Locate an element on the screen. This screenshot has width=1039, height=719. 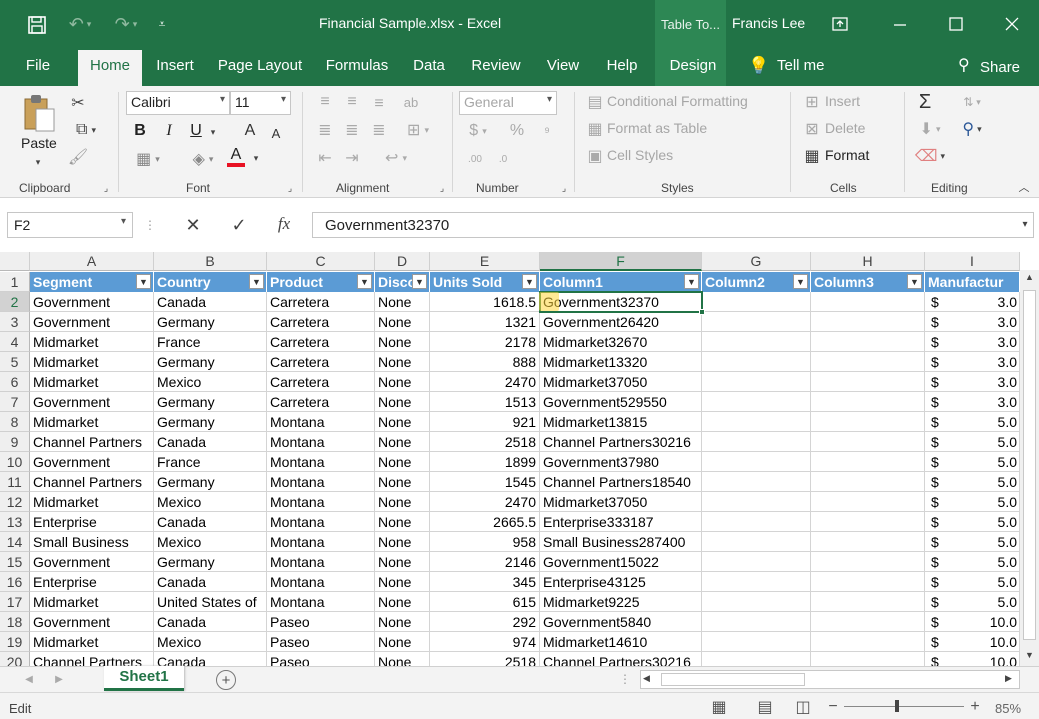
font-color-dropdown-icon: ▾ is located at coordinates (256, 158).